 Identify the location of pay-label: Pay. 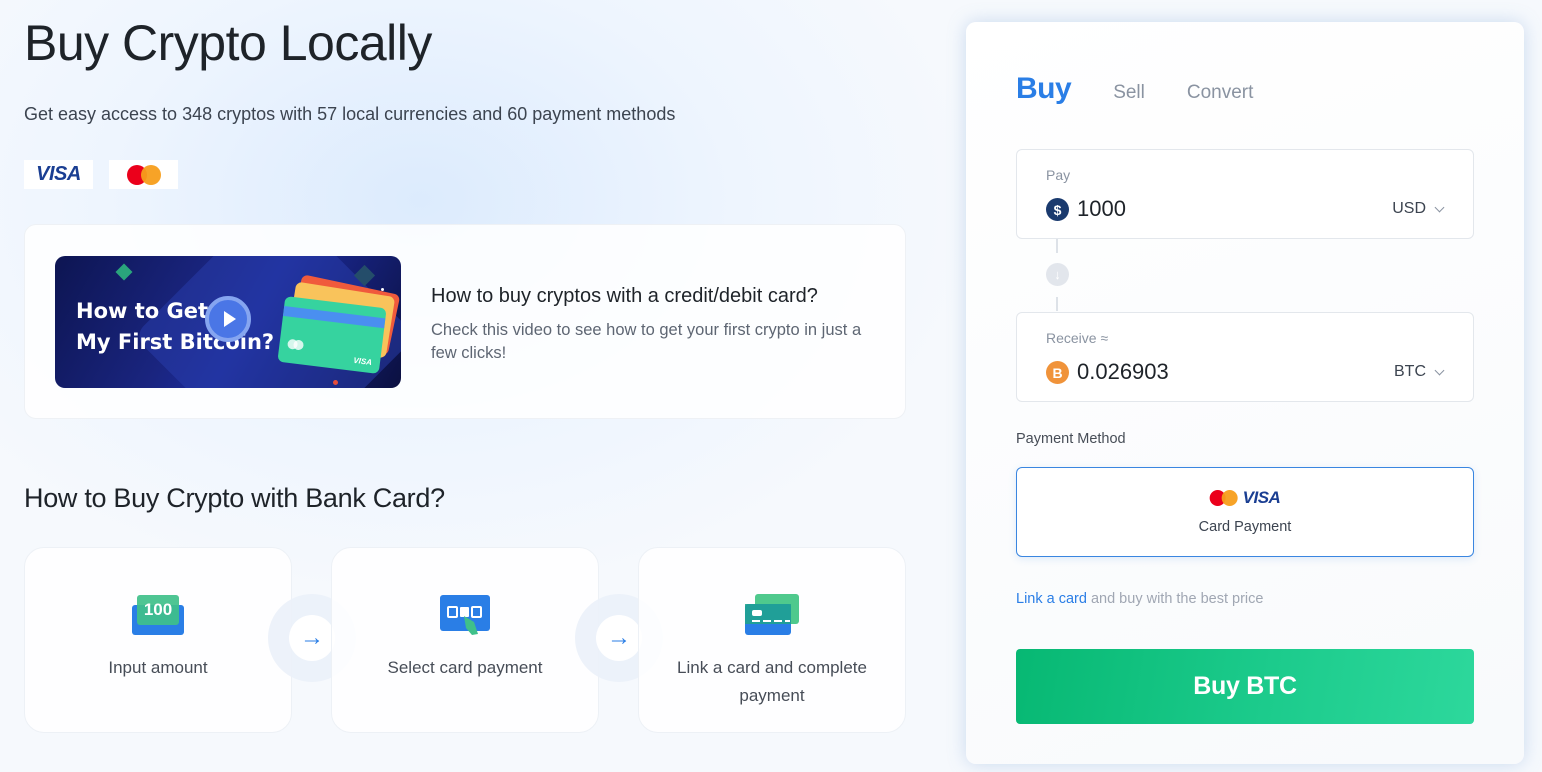
(1058, 175).